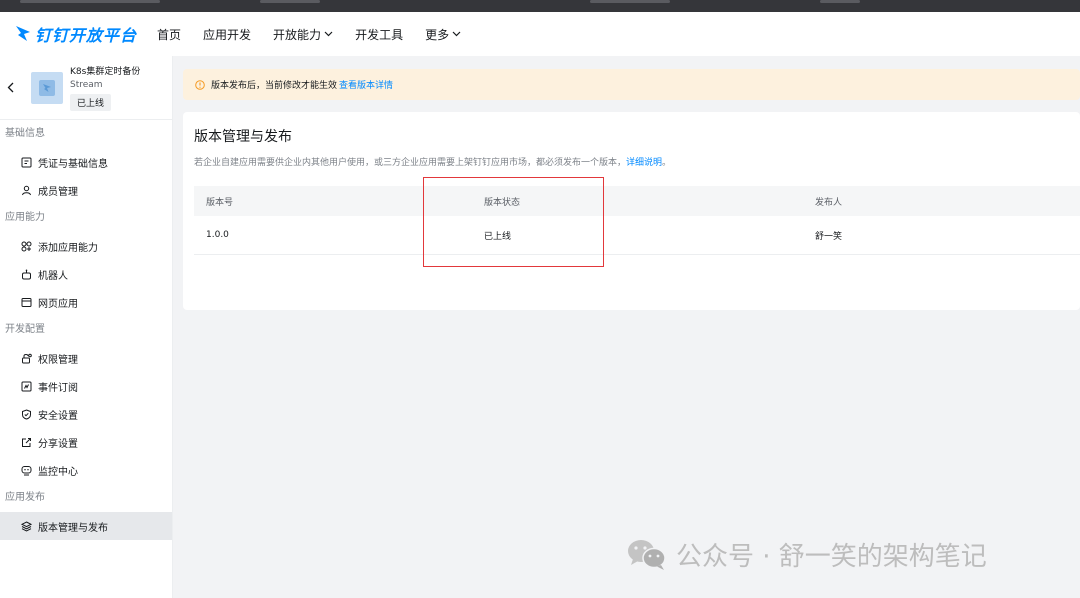 This screenshot has width=1080, height=598. Describe the element at coordinates (58, 192) in the screenshot. I see `sidebar-item-label: 成员管理` at that location.